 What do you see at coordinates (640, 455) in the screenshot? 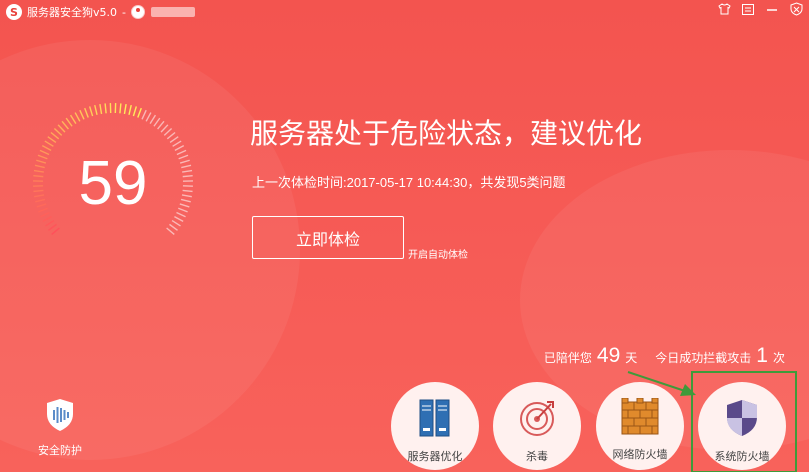
I see `tool-label: 网络防火墙` at bounding box center [640, 455].